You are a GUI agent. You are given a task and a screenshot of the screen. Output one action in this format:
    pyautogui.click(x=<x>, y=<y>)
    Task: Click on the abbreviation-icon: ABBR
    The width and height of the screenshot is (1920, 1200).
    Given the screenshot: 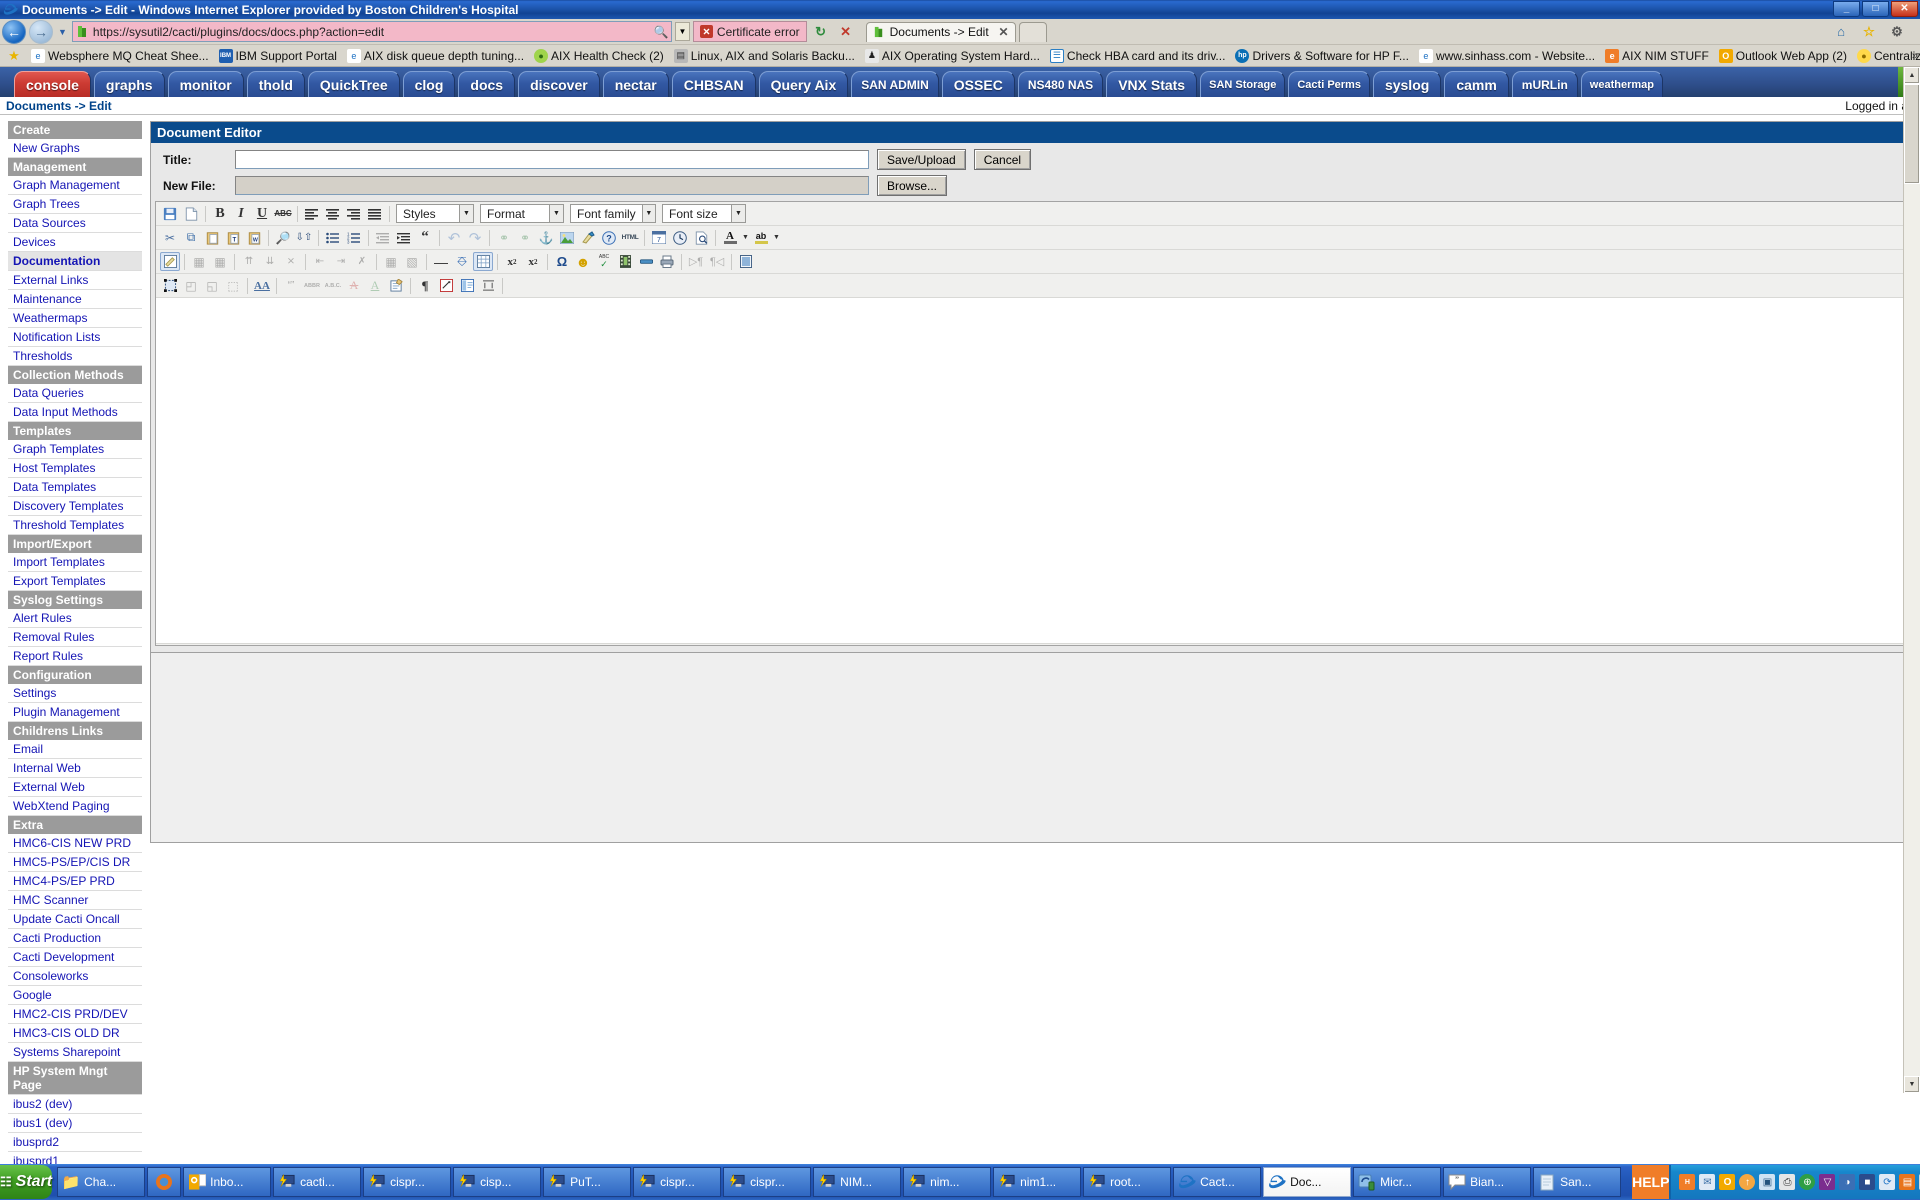 What is the action you would take?
    pyautogui.click(x=312, y=285)
    